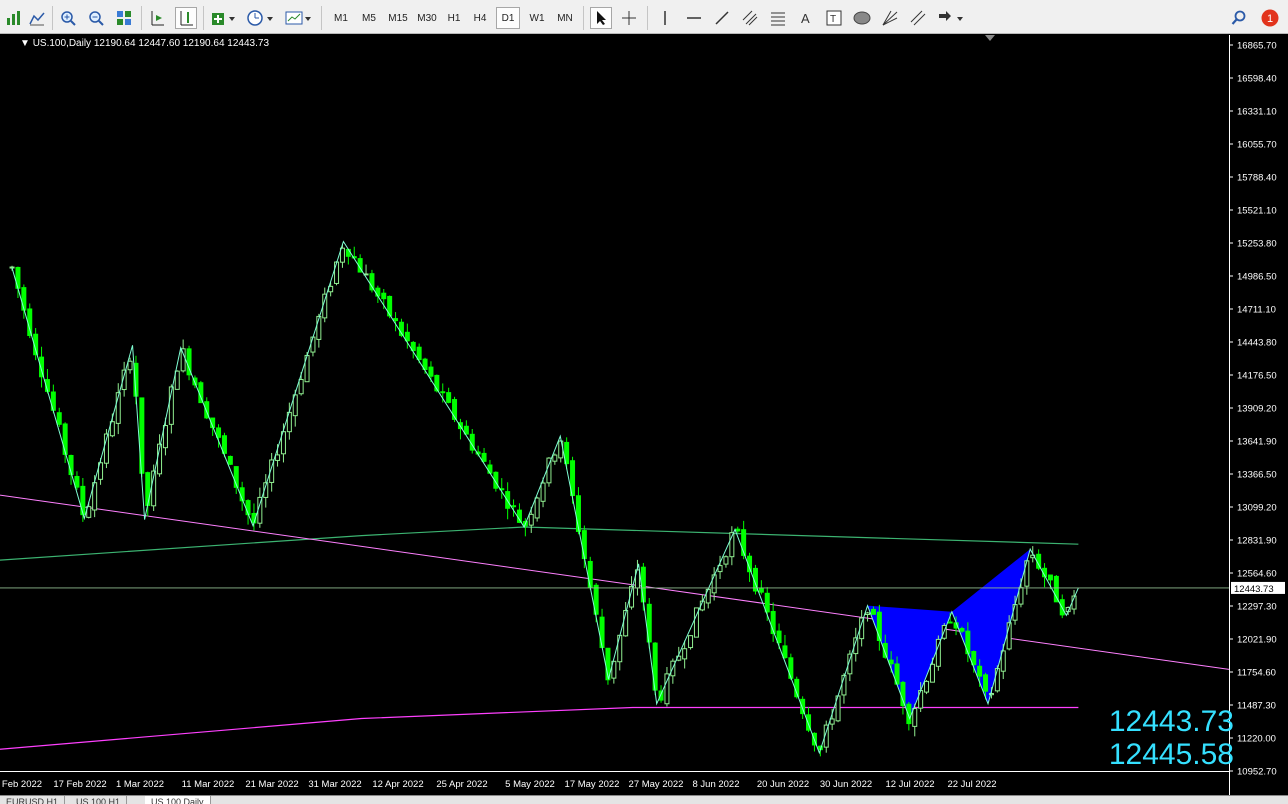 The image size is (1288, 804). I want to click on horizontal-line-icon, so click(694, 18).